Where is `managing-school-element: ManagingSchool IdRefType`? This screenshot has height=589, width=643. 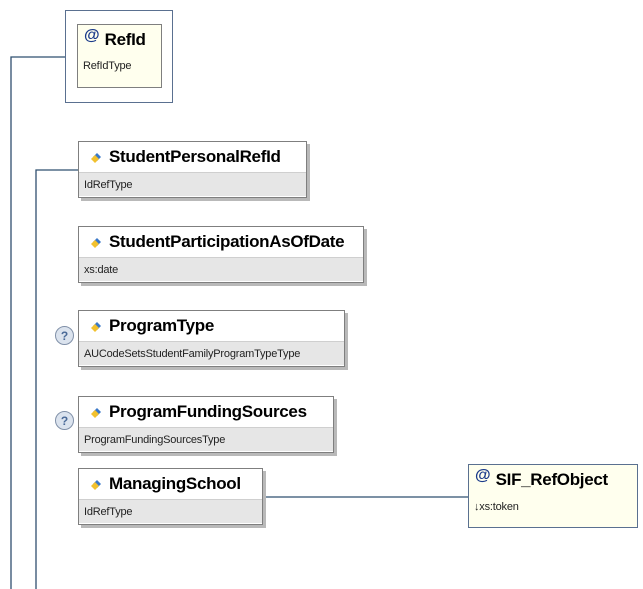
managing-school-element: ManagingSchool IdRefType is located at coordinates (170, 496).